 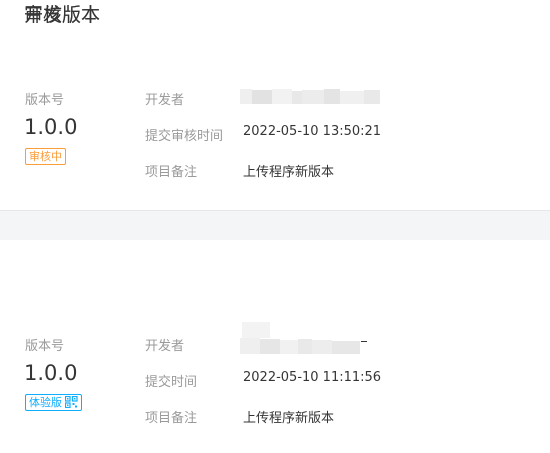 I want to click on dev-note: 上传程序新版本, so click(x=289, y=418).